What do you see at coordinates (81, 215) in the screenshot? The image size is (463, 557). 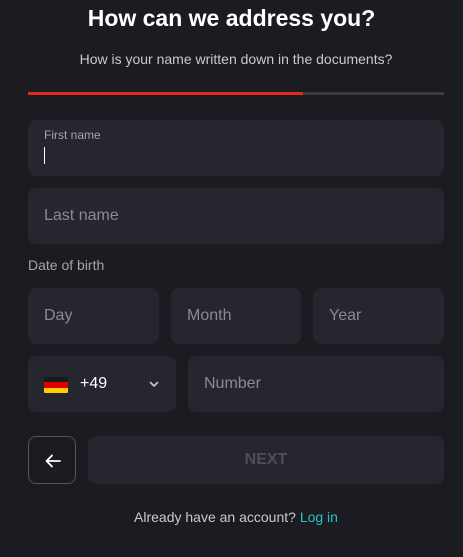 I see `last-name-placeholder: Last name` at bounding box center [81, 215].